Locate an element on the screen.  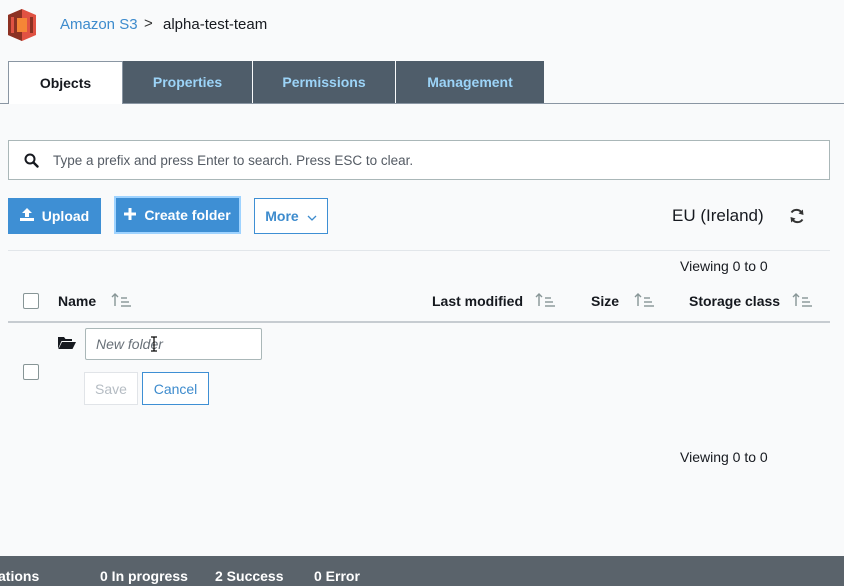
text-cursor-icon is located at coordinates (154, 345).